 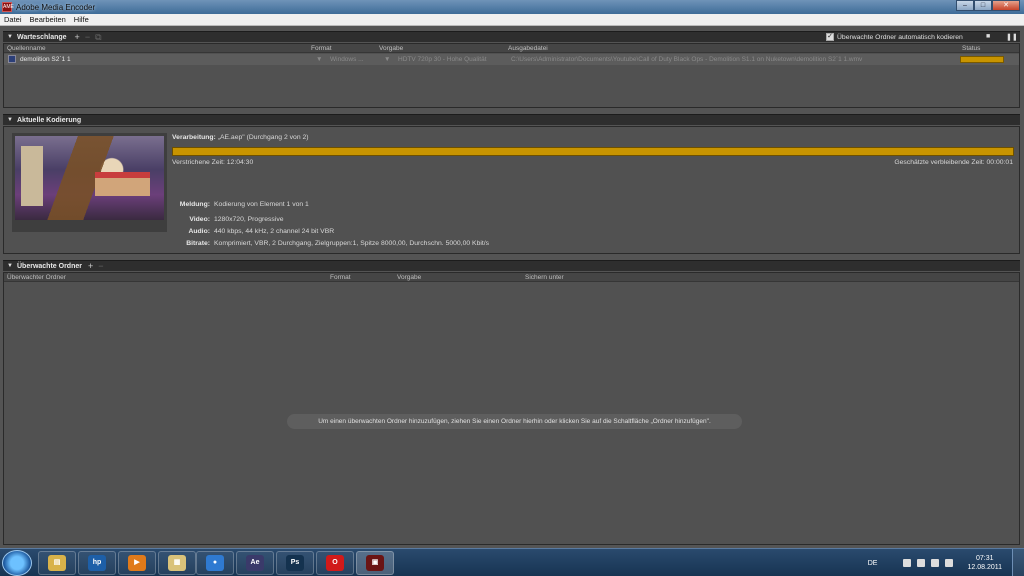 I want to click on current-encoding-header: ▼ Aktuelle Kodierung, so click(x=511, y=119).